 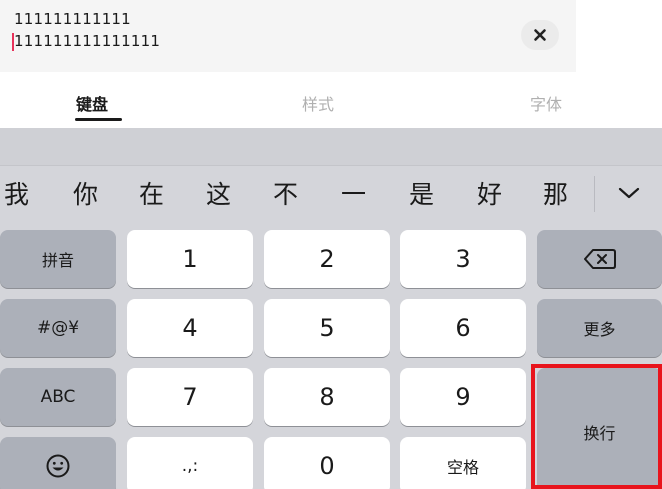 I want to click on key-label: 1, so click(x=190, y=259).